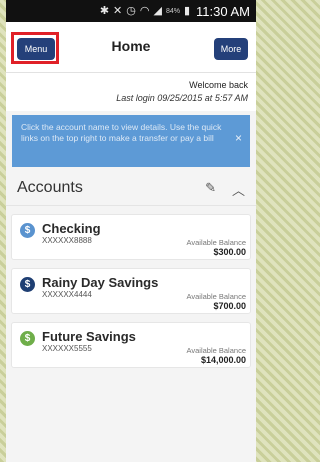 This screenshot has height=462, width=320. Describe the element at coordinates (131, 47) in the screenshot. I see `app-header: Menu Home More` at that location.